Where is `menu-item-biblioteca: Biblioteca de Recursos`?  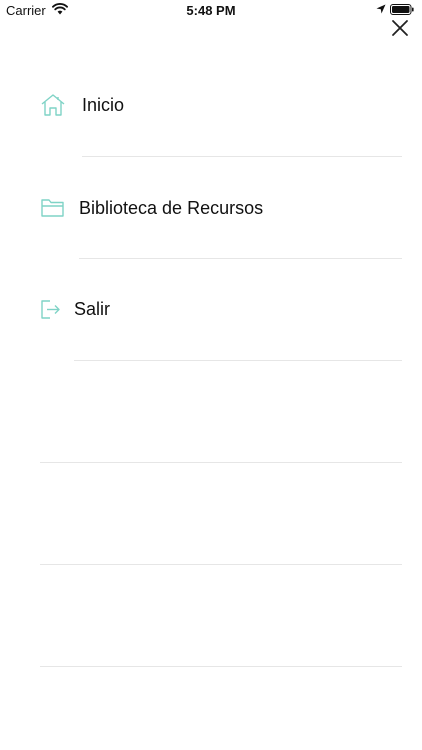 menu-item-biblioteca: Biblioteca de Recursos is located at coordinates (221, 208).